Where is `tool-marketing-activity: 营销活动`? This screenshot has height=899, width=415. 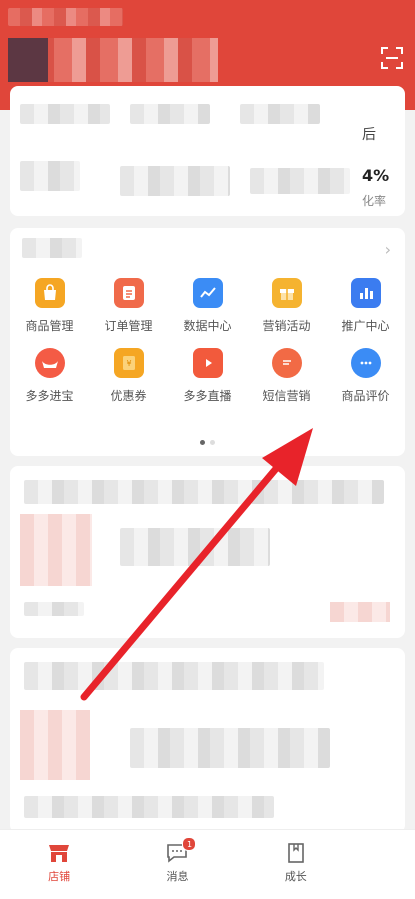
tool-marketing-activity: 营销活动 is located at coordinates (286, 306).